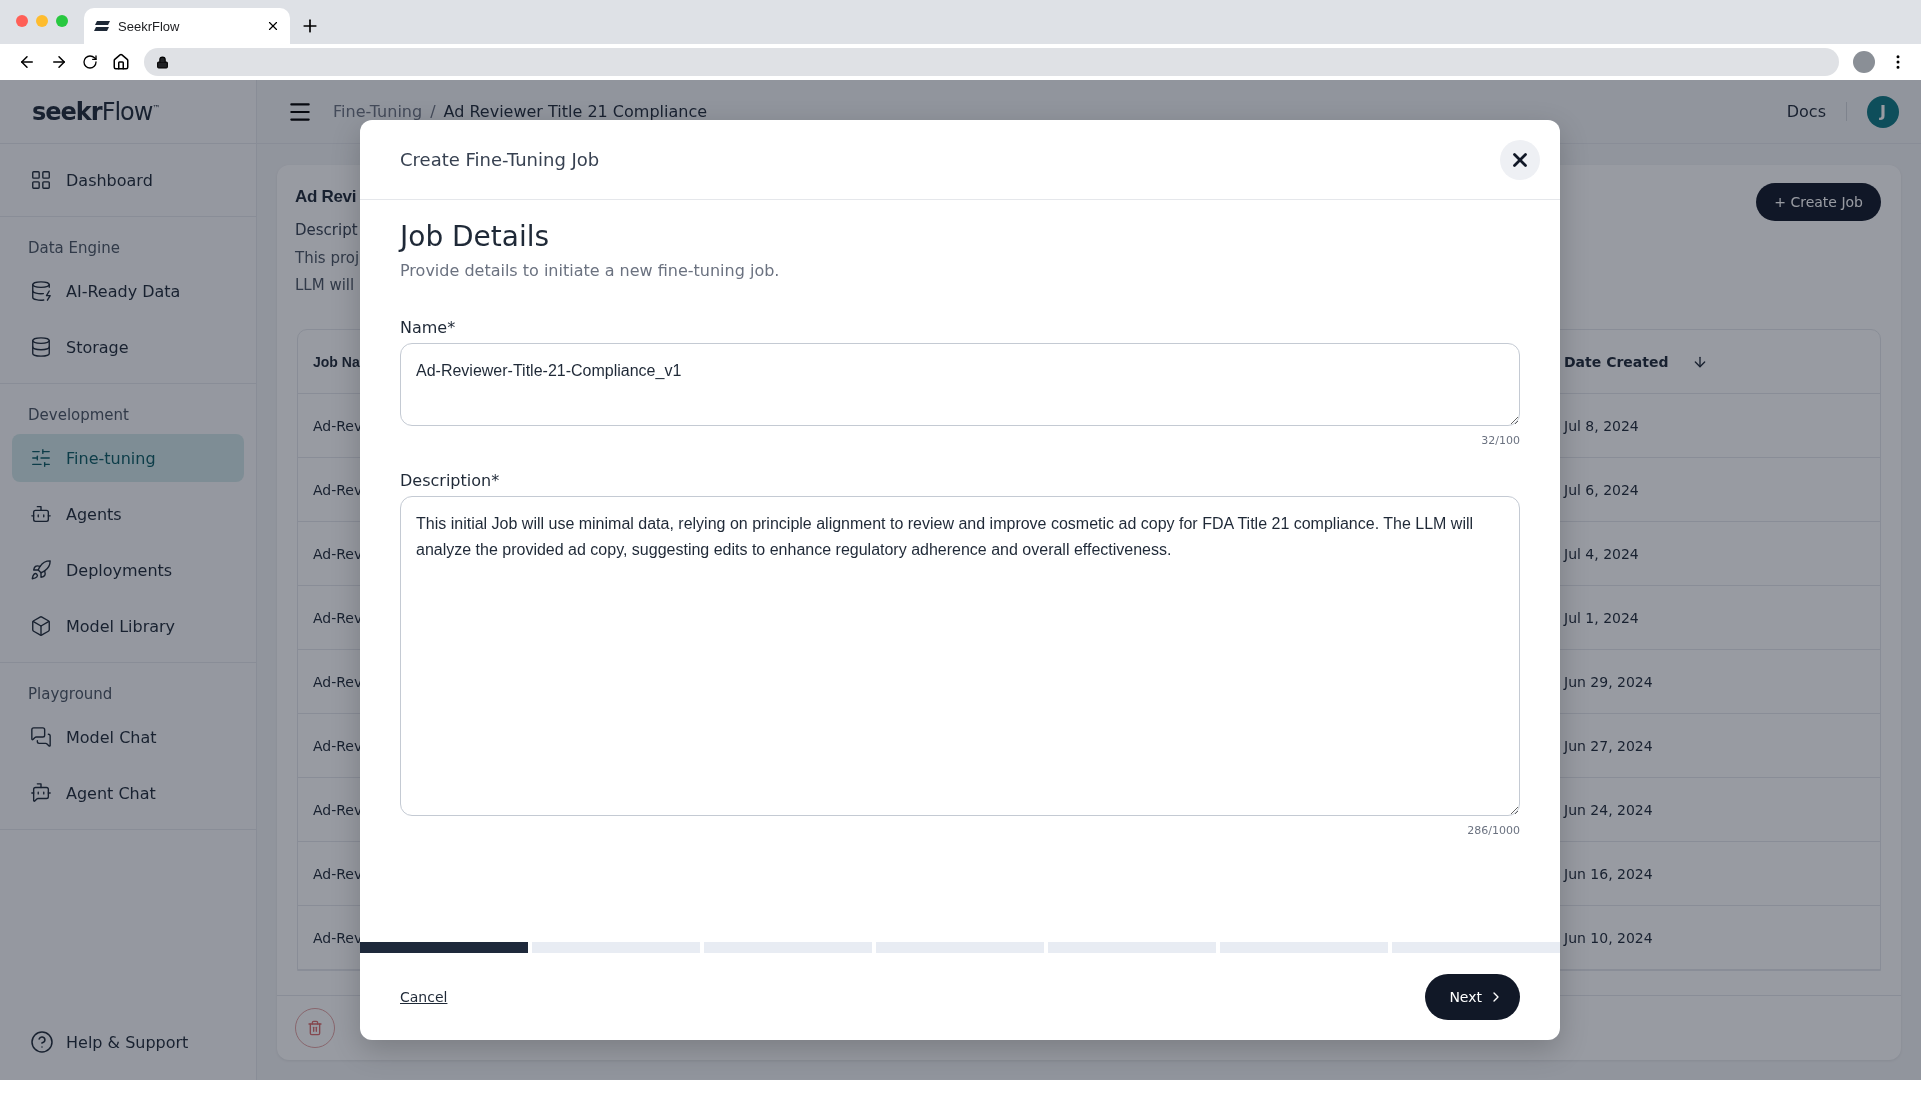 The width and height of the screenshot is (1921, 1115). Describe the element at coordinates (1864, 62) in the screenshot. I see `profile-icon` at that location.